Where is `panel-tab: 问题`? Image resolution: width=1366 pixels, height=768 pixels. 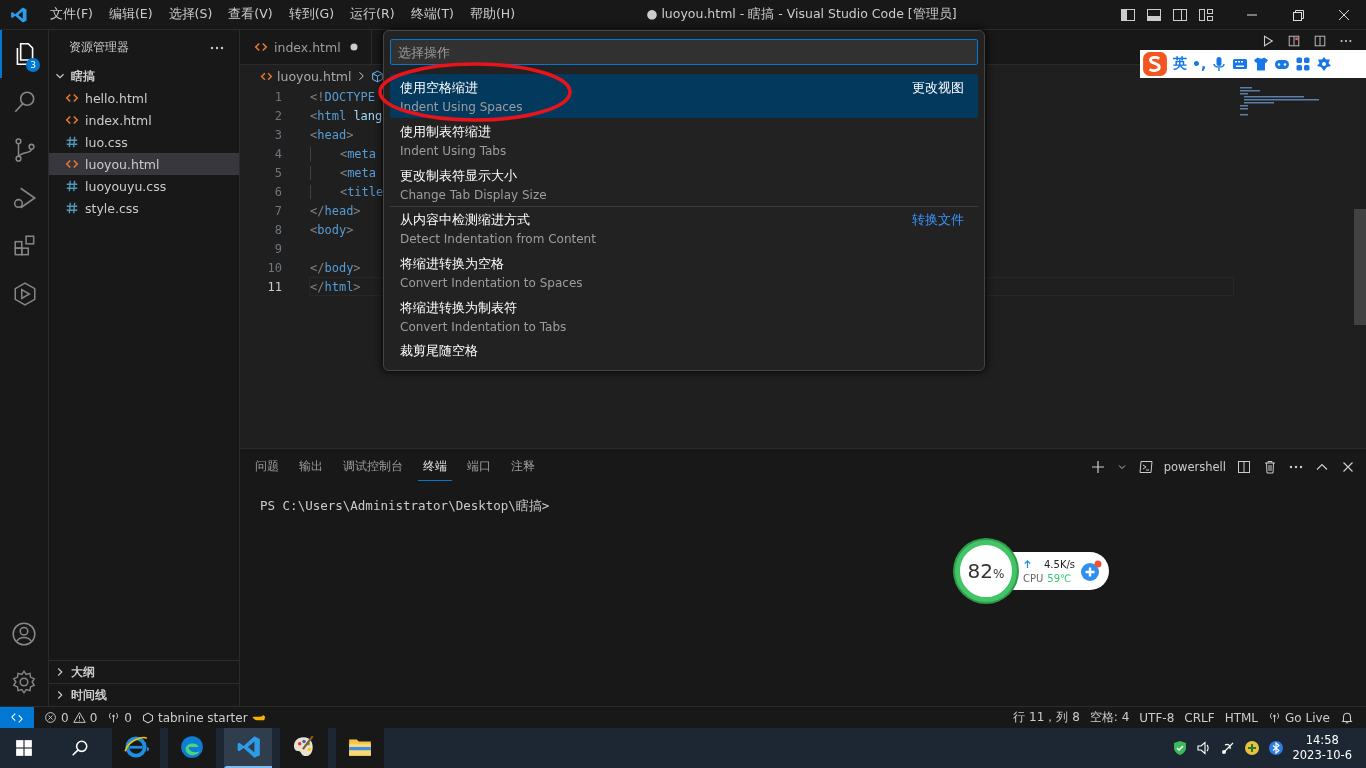
panel-tab: 问题 is located at coordinates (267, 466).